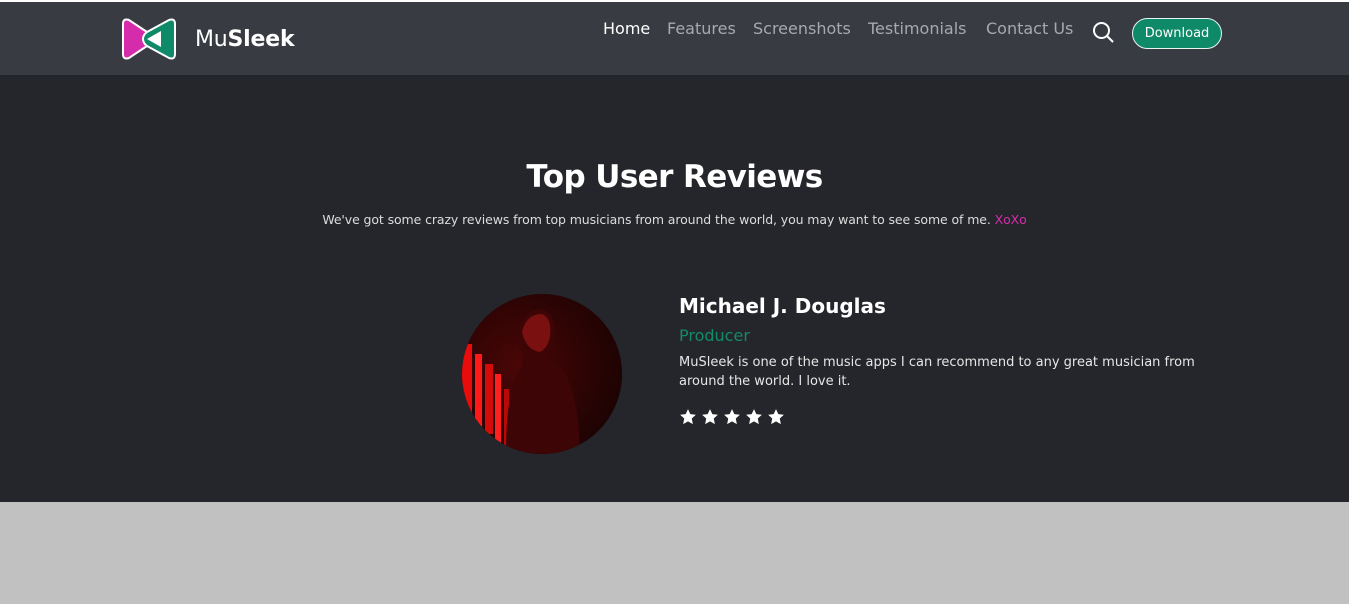 The image size is (1349, 604). What do you see at coordinates (674, 177) in the screenshot?
I see `section-title: Top User Reviews` at bounding box center [674, 177].